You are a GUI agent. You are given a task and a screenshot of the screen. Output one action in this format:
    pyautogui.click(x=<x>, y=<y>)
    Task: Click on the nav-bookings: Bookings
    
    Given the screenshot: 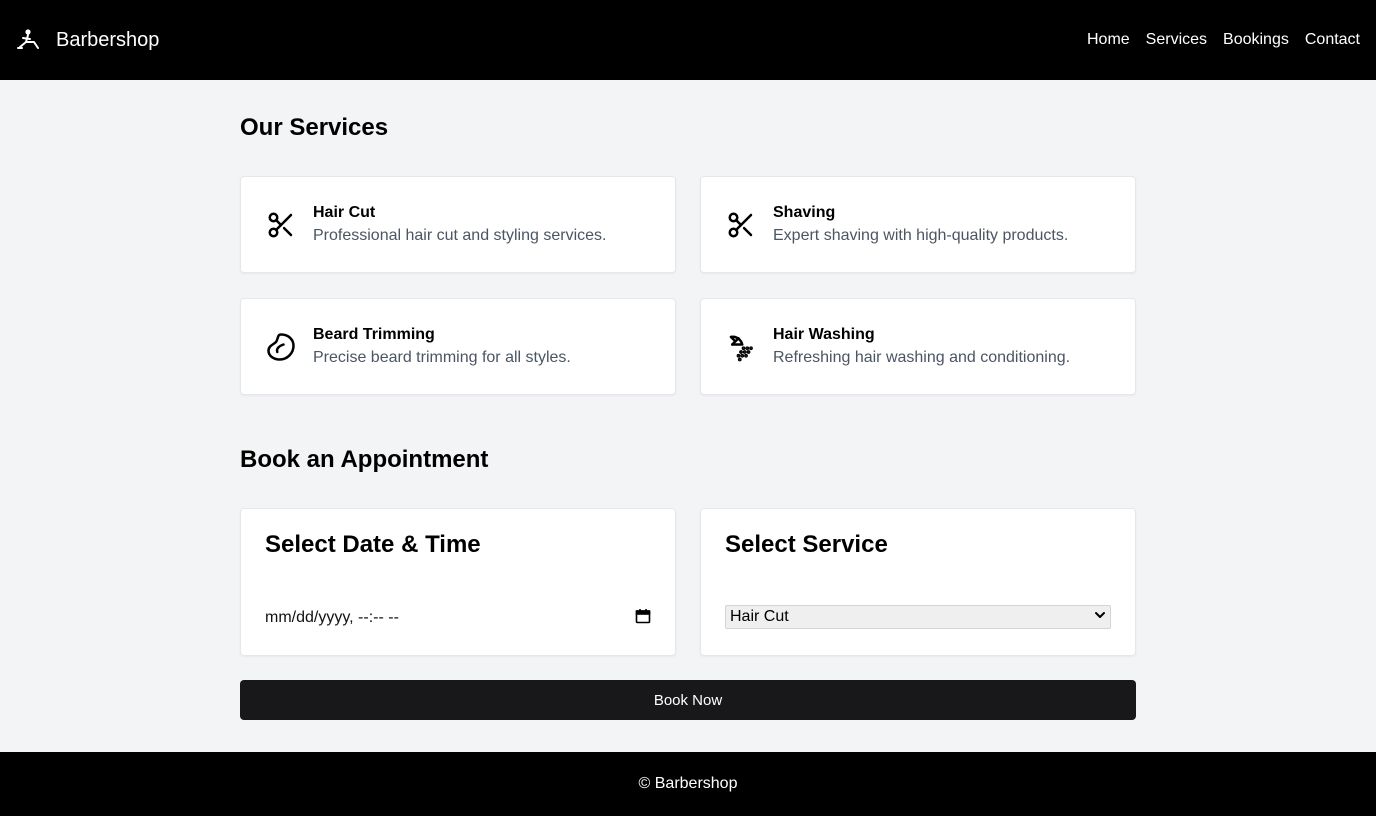 What is the action you would take?
    pyautogui.click(x=1256, y=40)
    